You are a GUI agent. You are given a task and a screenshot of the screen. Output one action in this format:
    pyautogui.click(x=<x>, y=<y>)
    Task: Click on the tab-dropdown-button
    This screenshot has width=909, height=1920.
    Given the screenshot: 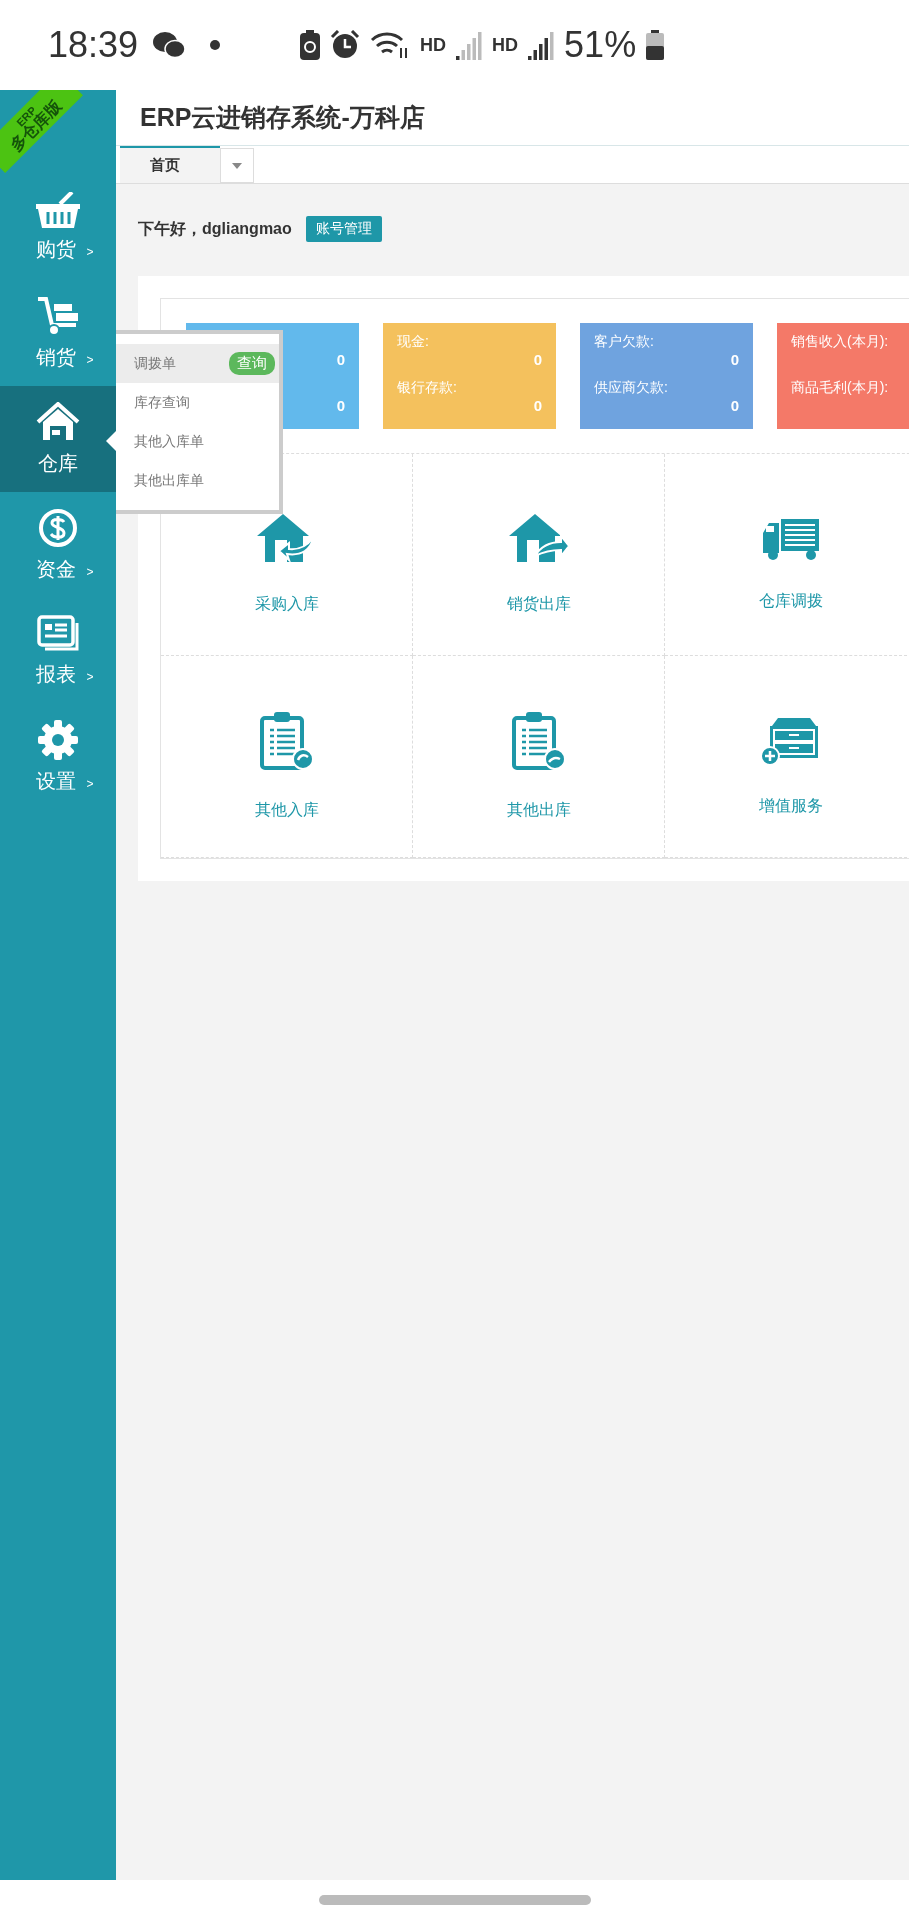 What is the action you would take?
    pyautogui.click(x=237, y=165)
    